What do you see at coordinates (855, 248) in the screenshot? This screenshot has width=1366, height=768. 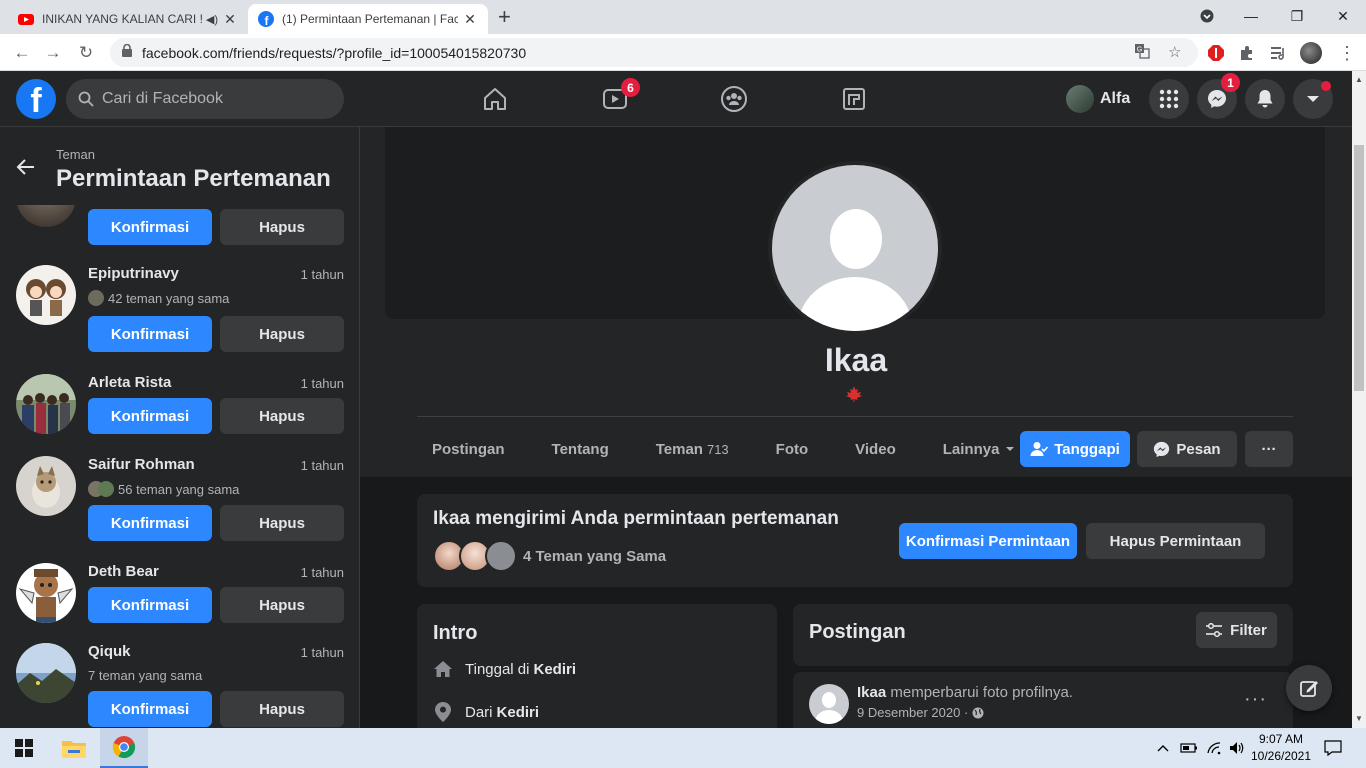 I see `profile-picture` at bounding box center [855, 248].